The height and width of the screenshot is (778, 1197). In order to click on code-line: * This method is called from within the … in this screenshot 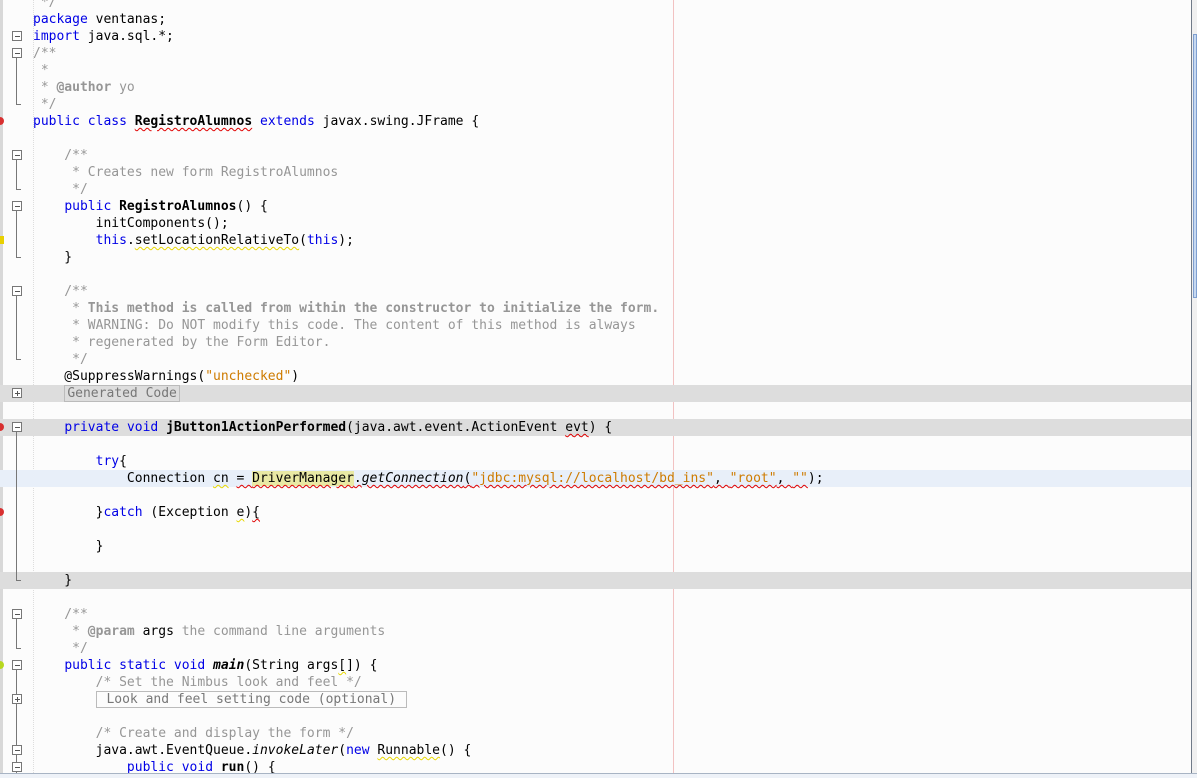, I will do `click(595, 308)`.